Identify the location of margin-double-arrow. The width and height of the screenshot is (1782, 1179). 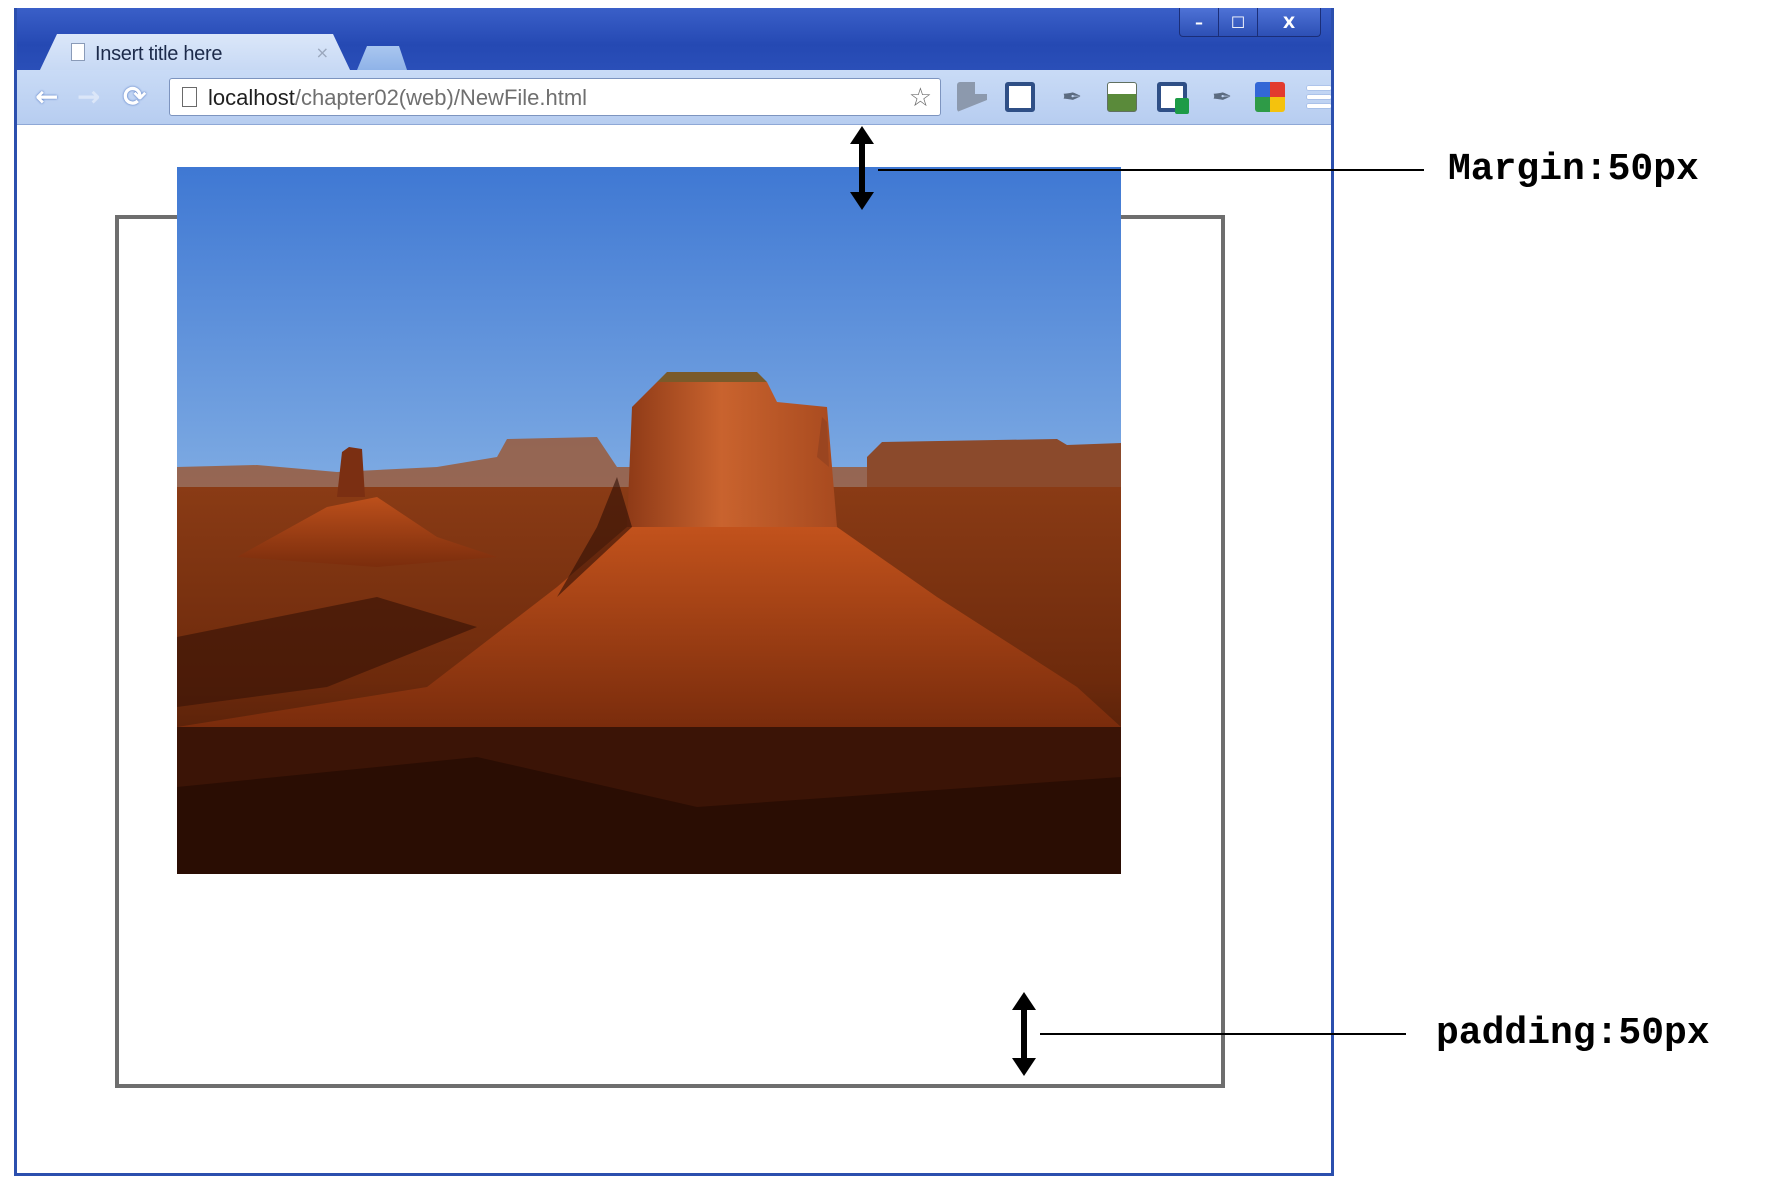
(862, 168).